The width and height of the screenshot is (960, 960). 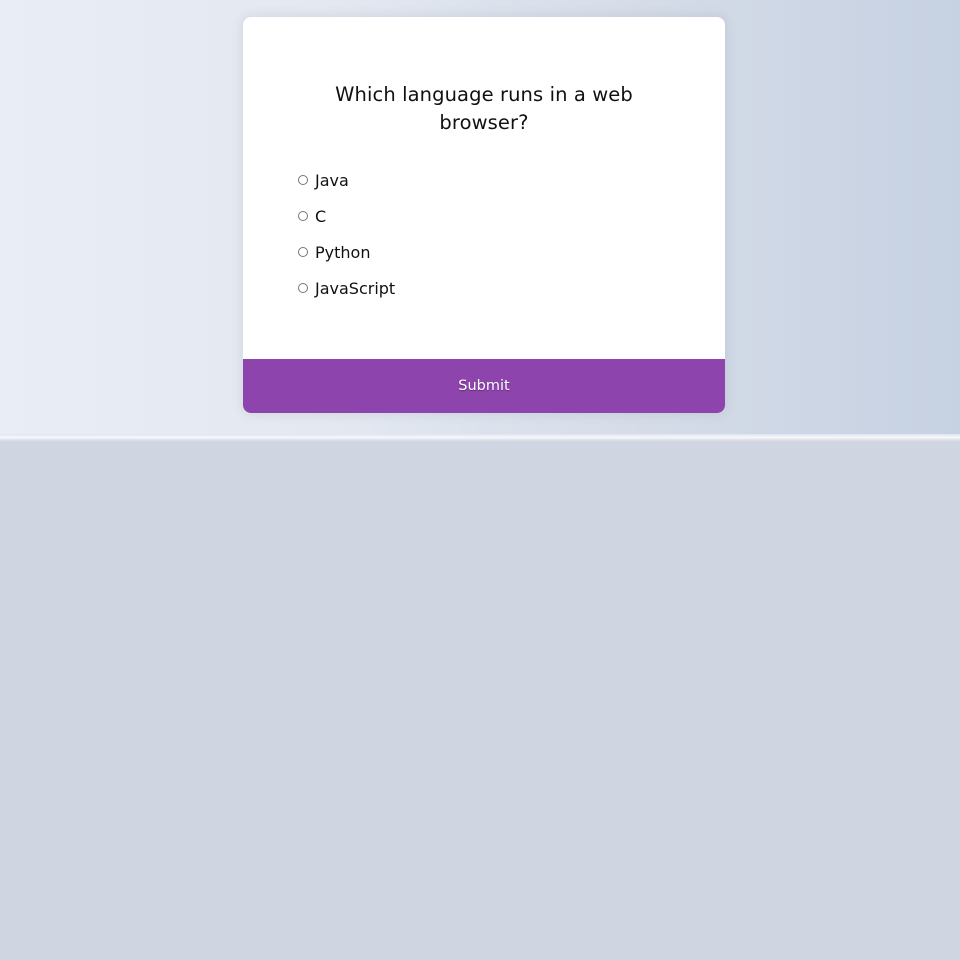 I want to click on quiz-question: Which language runs in a web browser?, so click(x=484, y=108).